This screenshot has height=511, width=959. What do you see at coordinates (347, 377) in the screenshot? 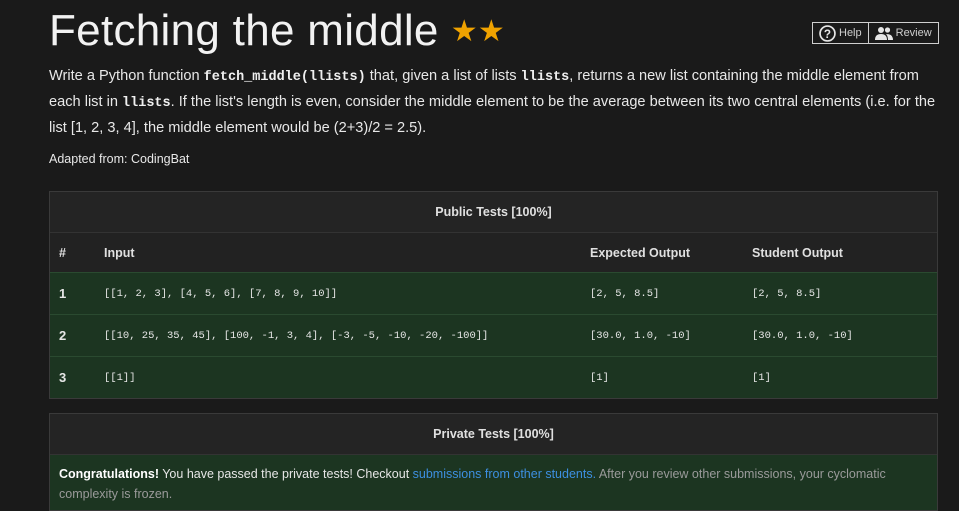
I see `row-input: [[1]]` at bounding box center [347, 377].